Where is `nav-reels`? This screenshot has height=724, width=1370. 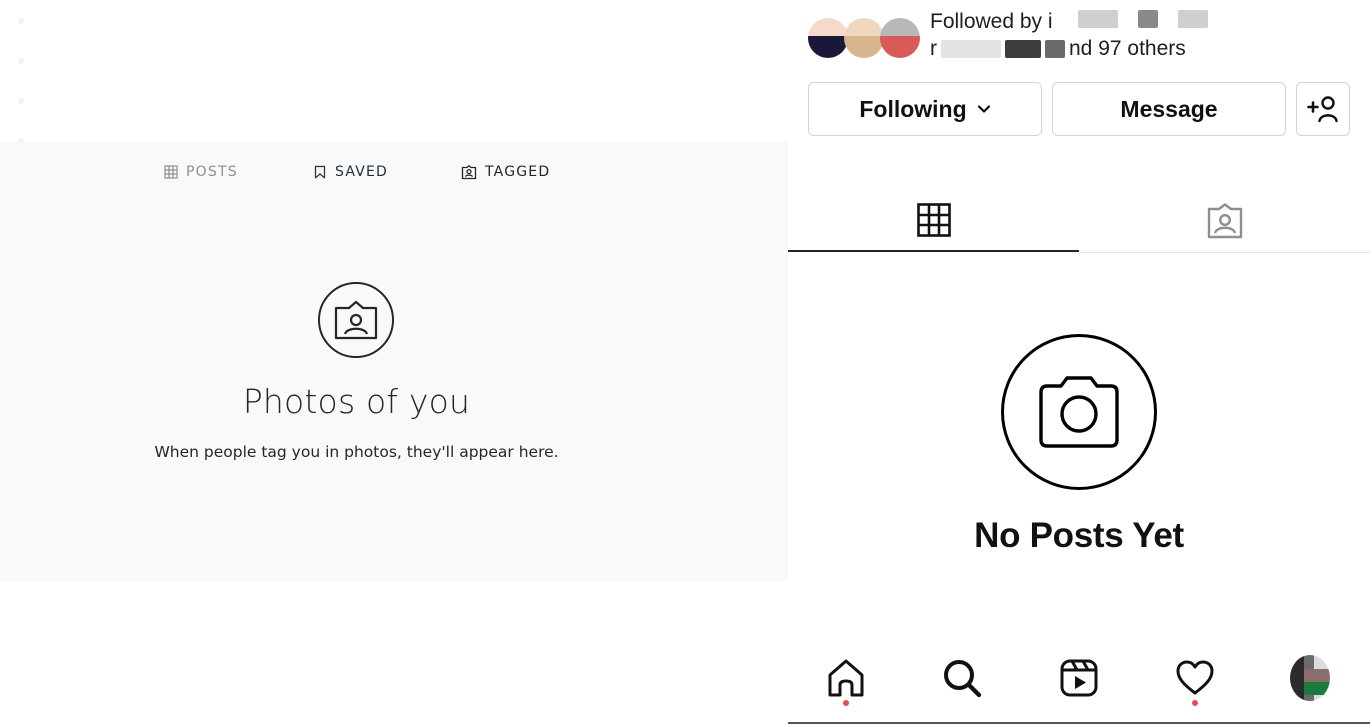 nav-reels is located at coordinates (1079, 678).